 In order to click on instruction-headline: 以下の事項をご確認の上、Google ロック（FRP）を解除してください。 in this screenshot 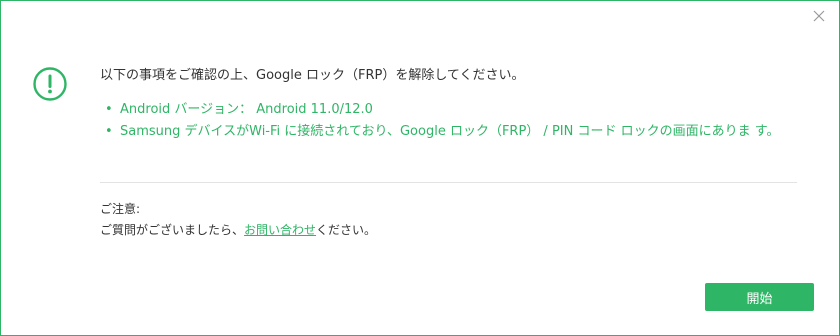, I will do `click(312, 75)`.